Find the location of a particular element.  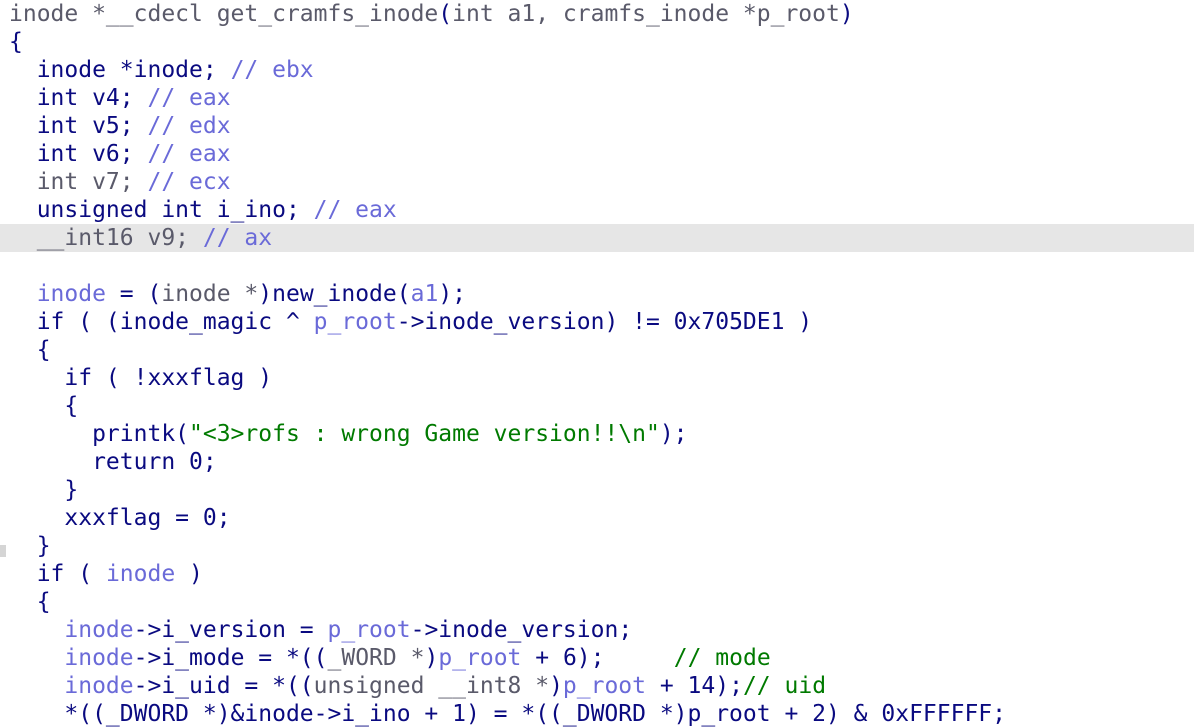

code-token: ->i_mode = *(( is located at coordinates (230, 658).